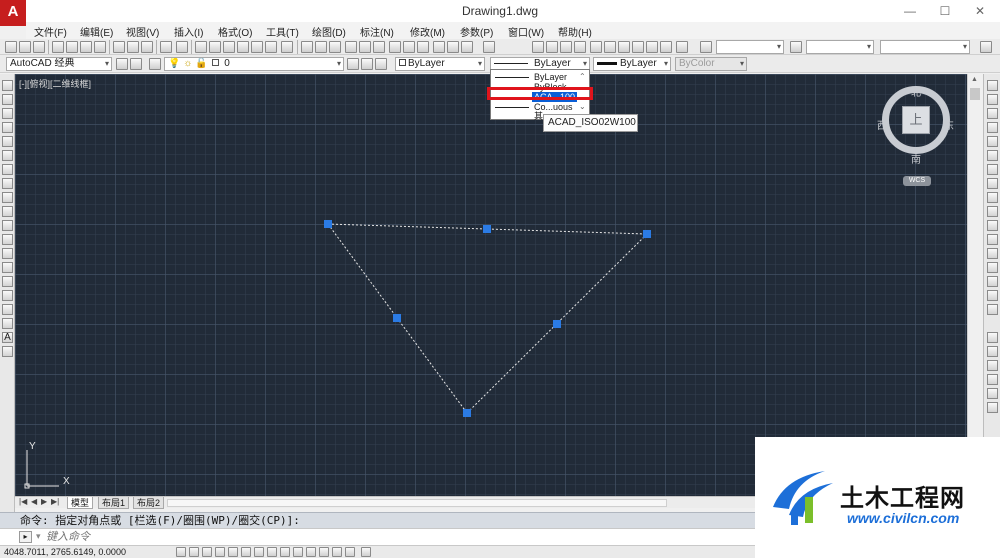 This screenshot has width=1000, height=558. Describe the element at coordinates (271, 47) in the screenshot. I see `calculator-icon` at that location.